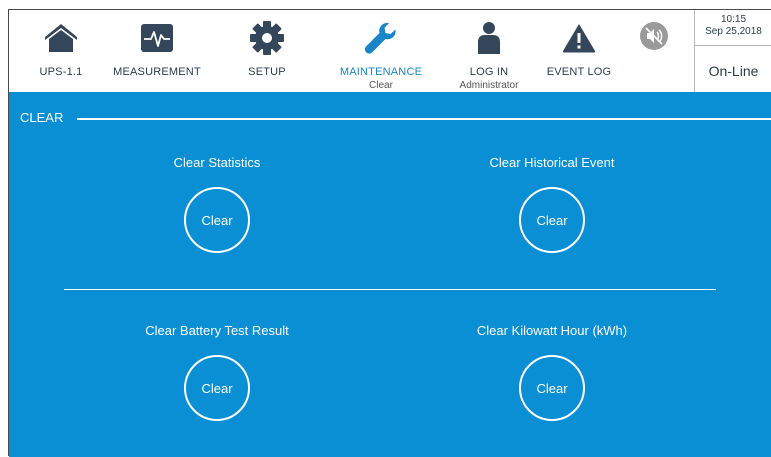  I want to click on clear-statistics-button: Clear, so click(217, 220).